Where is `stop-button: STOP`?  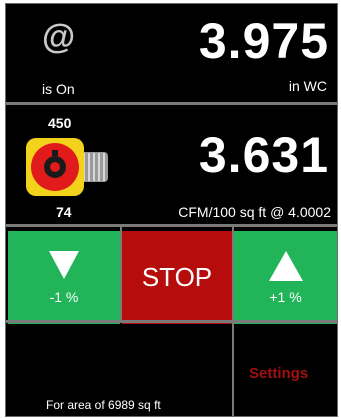 stop-button: STOP is located at coordinates (177, 277).